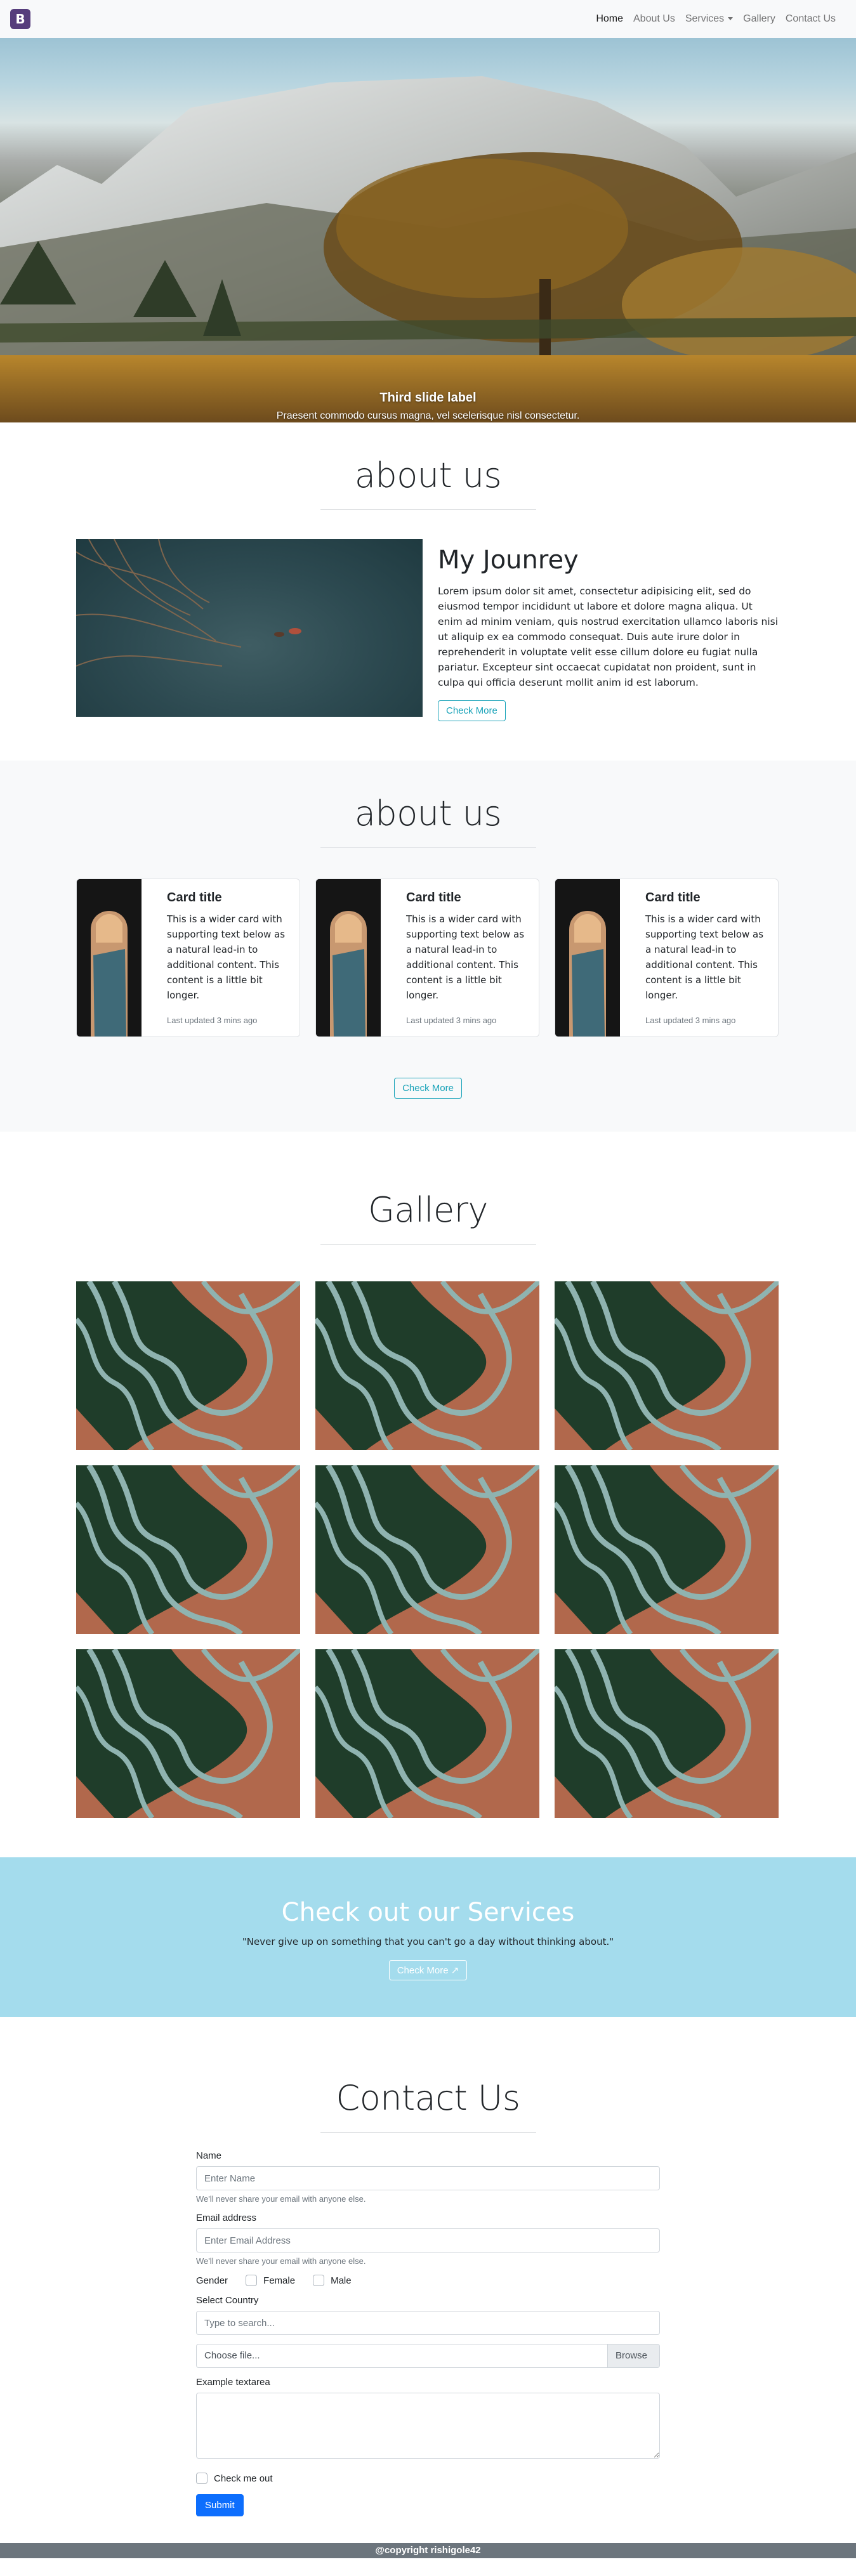 The image size is (856, 2576). I want to click on check-me-row: Check me out, so click(428, 2478).